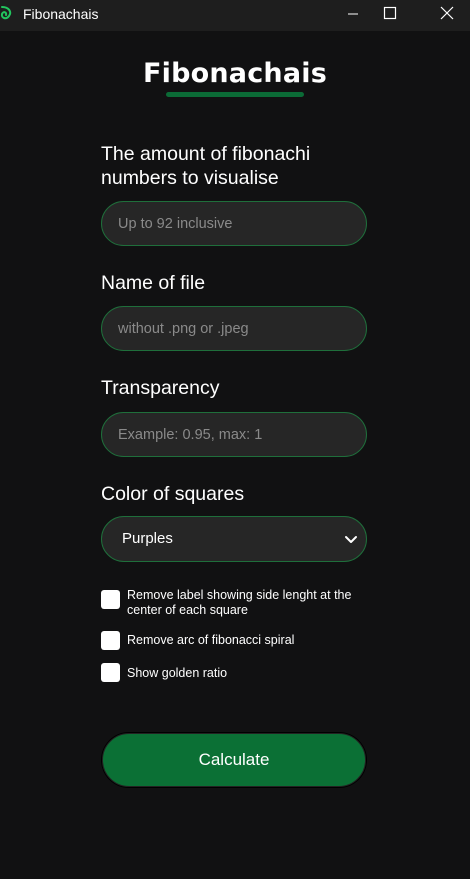  Describe the element at coordinates (110, 599) in the screenshot. I see `remove-label-checkbox` at that location.